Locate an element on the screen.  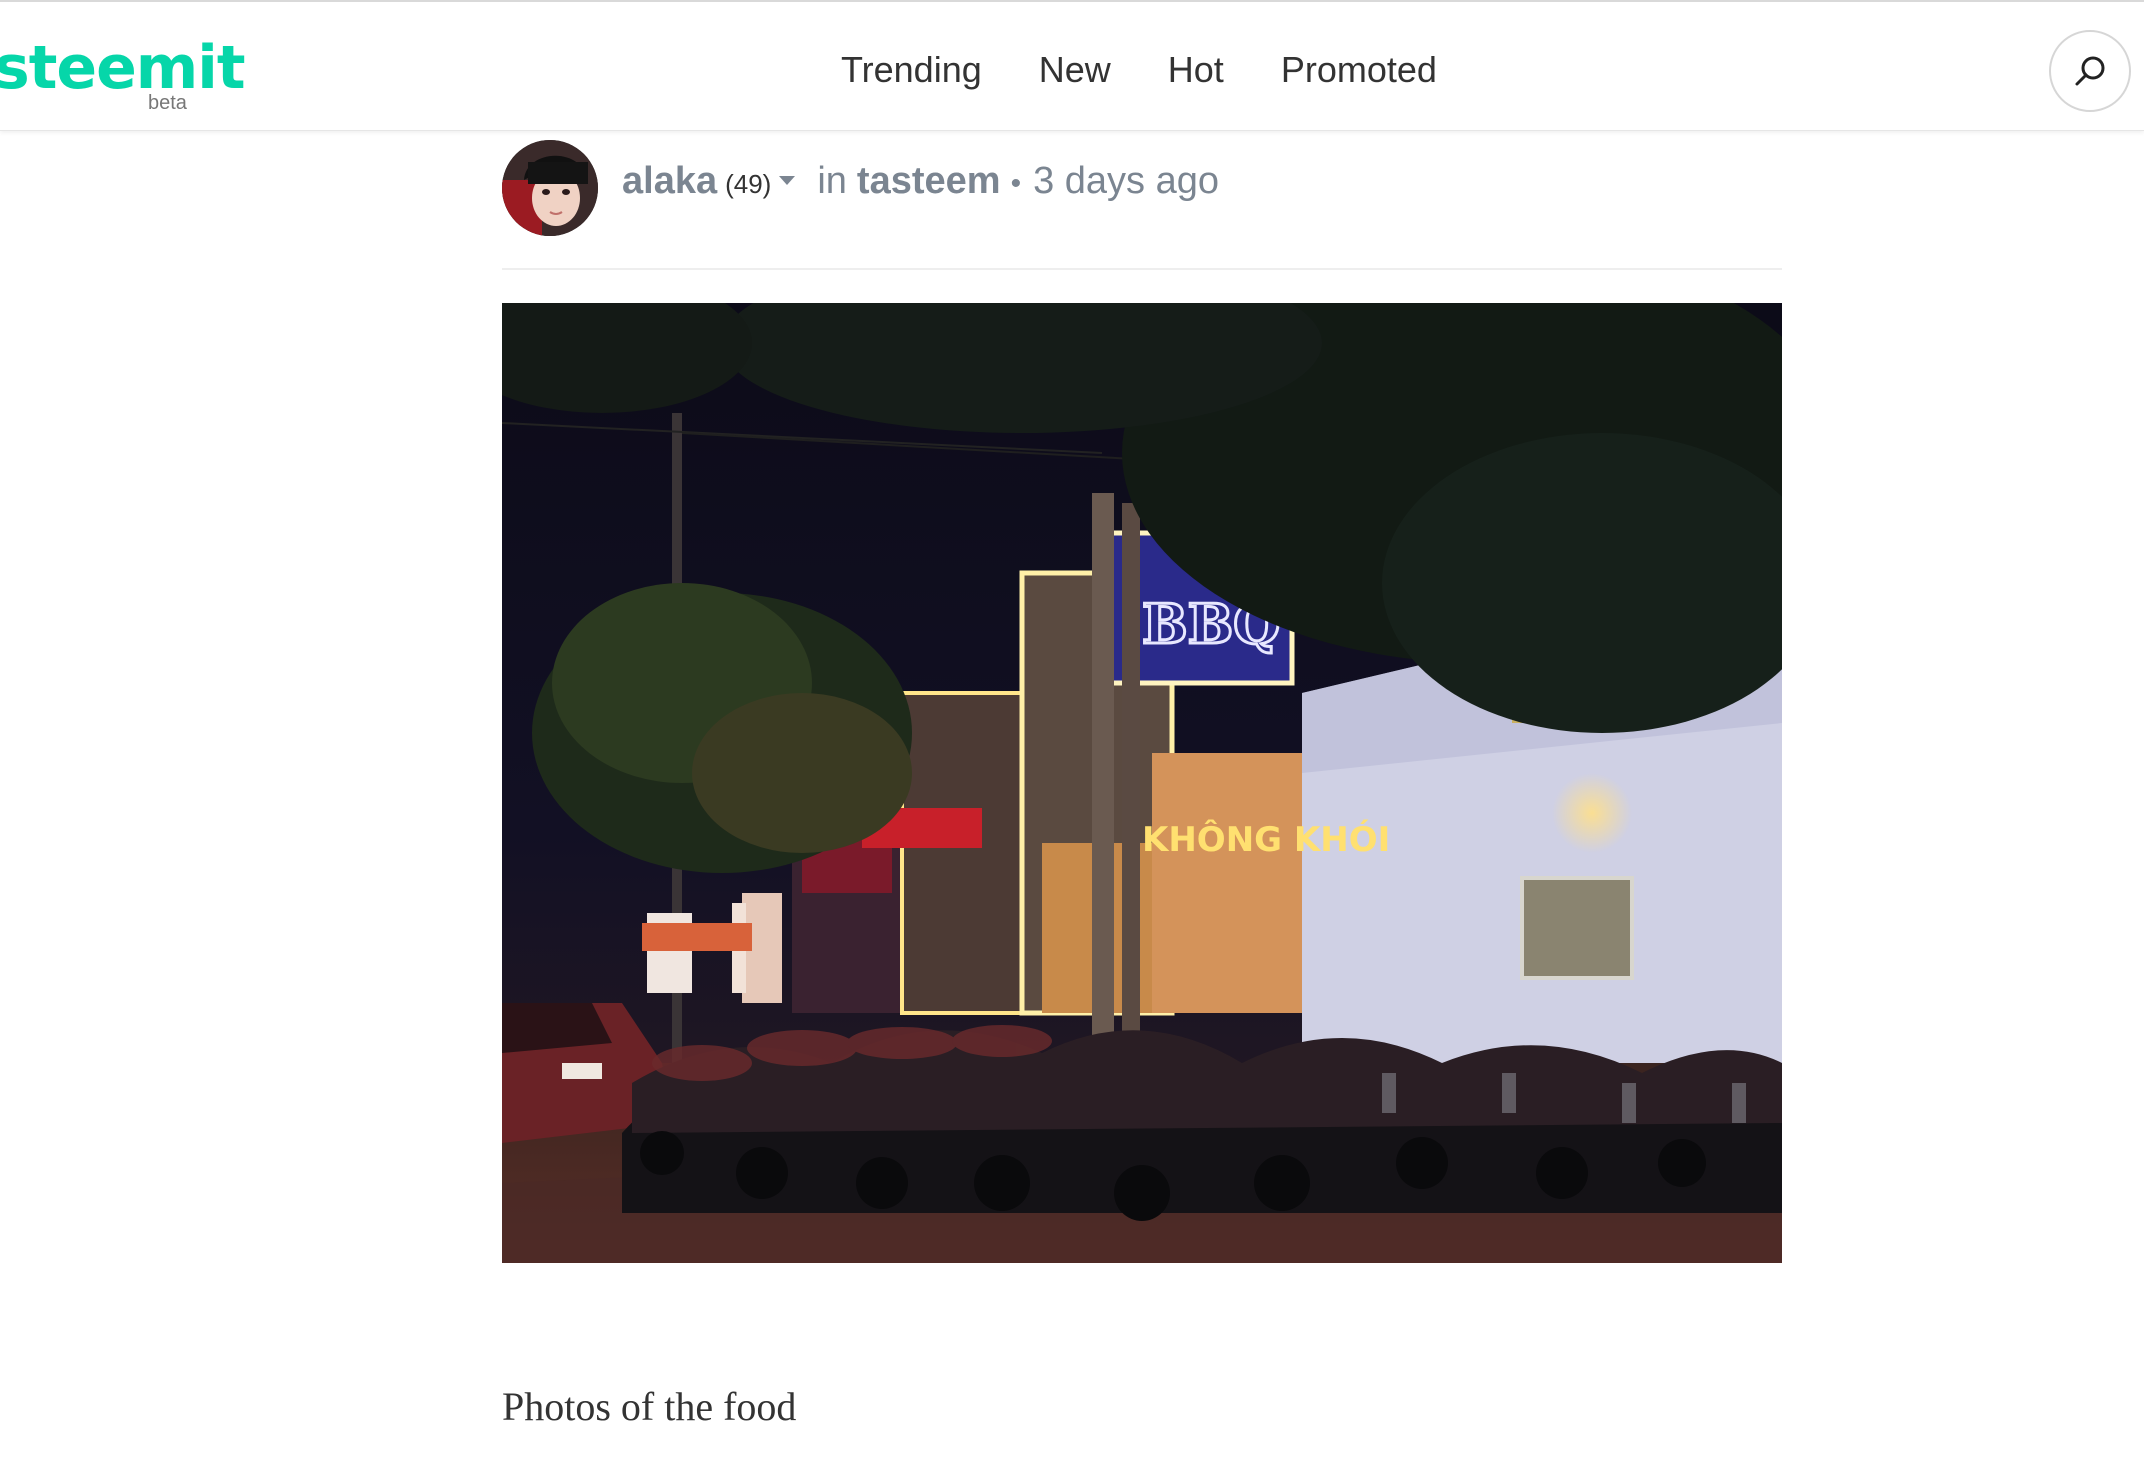
nav-hot: Hot is located at coordinates (1196, 70).